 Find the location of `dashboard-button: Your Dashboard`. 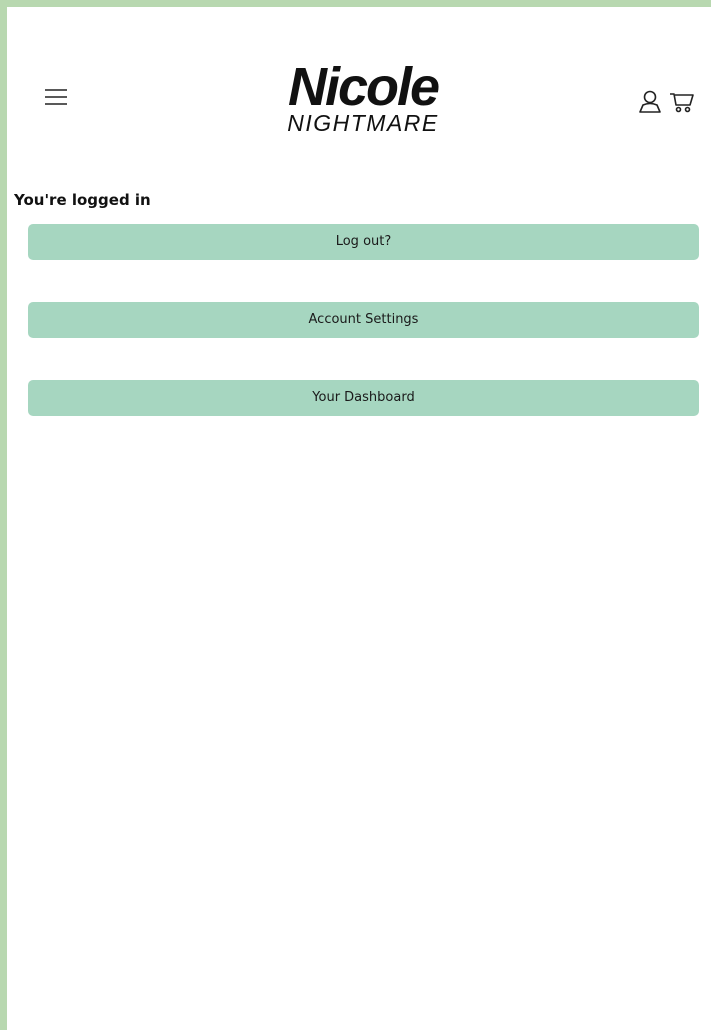

dashboard-button: Your Dashboard is located at coordinates (363, 398).